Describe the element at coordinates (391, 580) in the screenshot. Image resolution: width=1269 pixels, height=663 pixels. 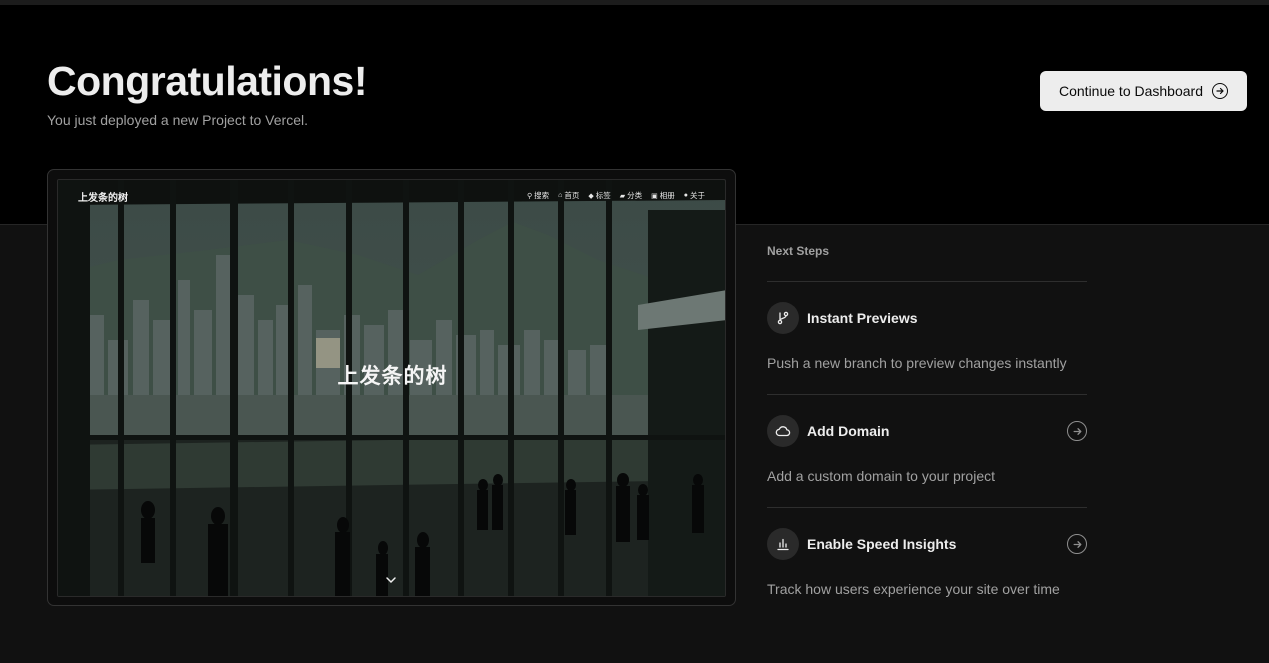
I see `chevron-down-icon` at that location.